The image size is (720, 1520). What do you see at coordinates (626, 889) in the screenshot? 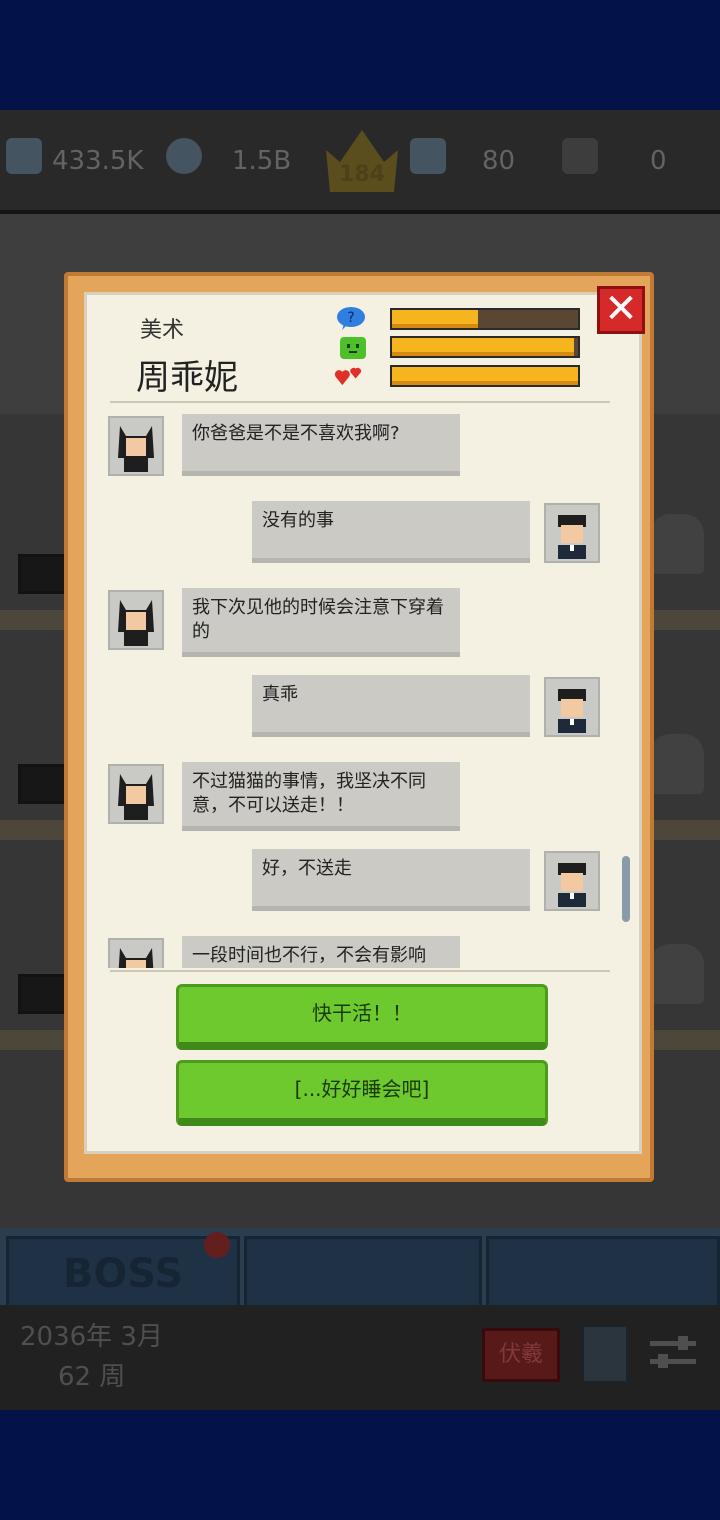
I see `scroll-thumb` at bounding box center [626, 889].